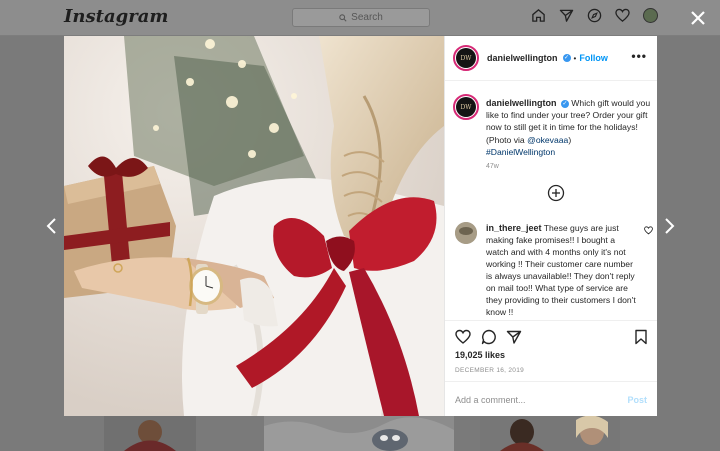 The image size is (720, 451). Describe the element at coordinates (570, 139) in the screenshot. I see `caption-body-end: )` at that location.